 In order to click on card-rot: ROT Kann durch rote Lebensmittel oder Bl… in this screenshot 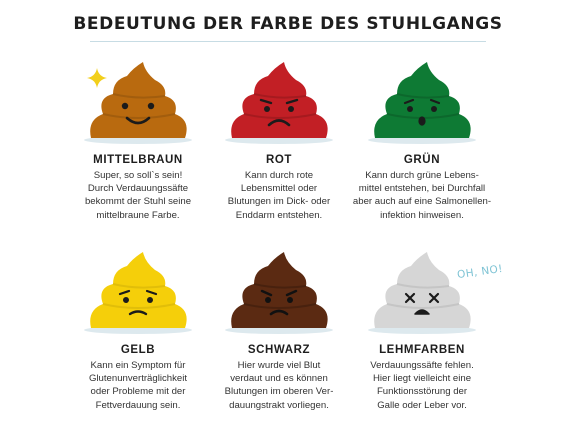, I will do `click(279, 140)`.